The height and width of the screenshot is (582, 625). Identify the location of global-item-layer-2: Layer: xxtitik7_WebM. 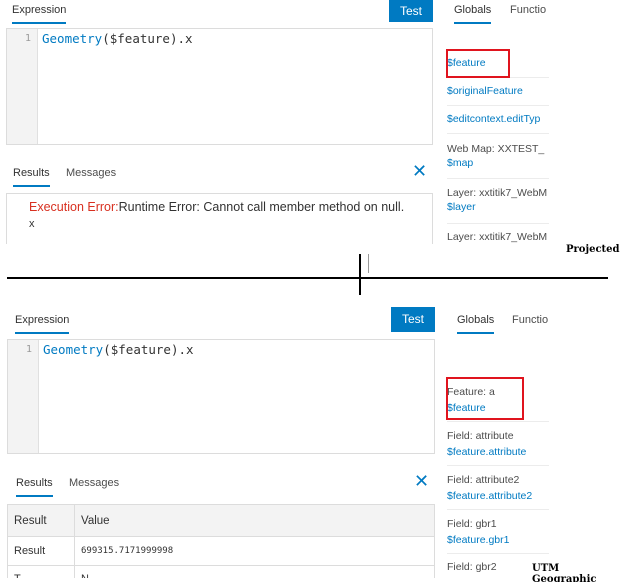
(498, 235).